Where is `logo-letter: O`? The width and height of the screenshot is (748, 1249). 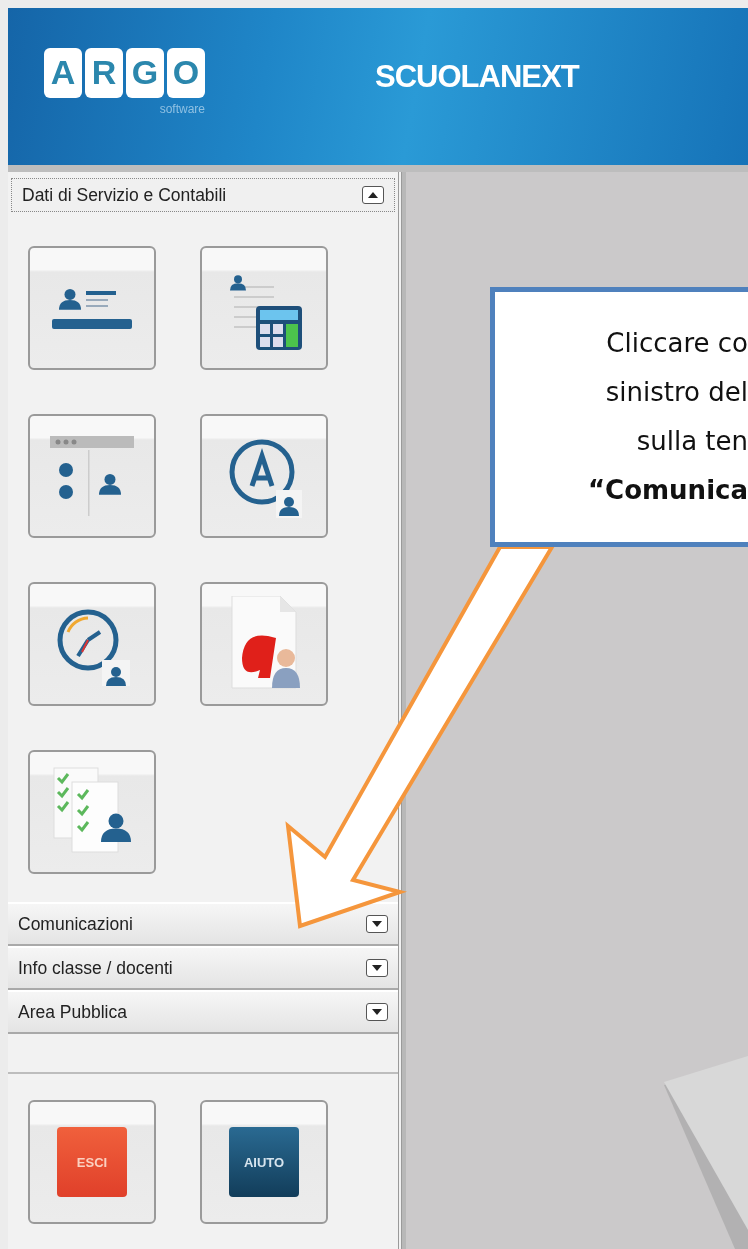
logo-letter: O is located at coordinates (186, 72).